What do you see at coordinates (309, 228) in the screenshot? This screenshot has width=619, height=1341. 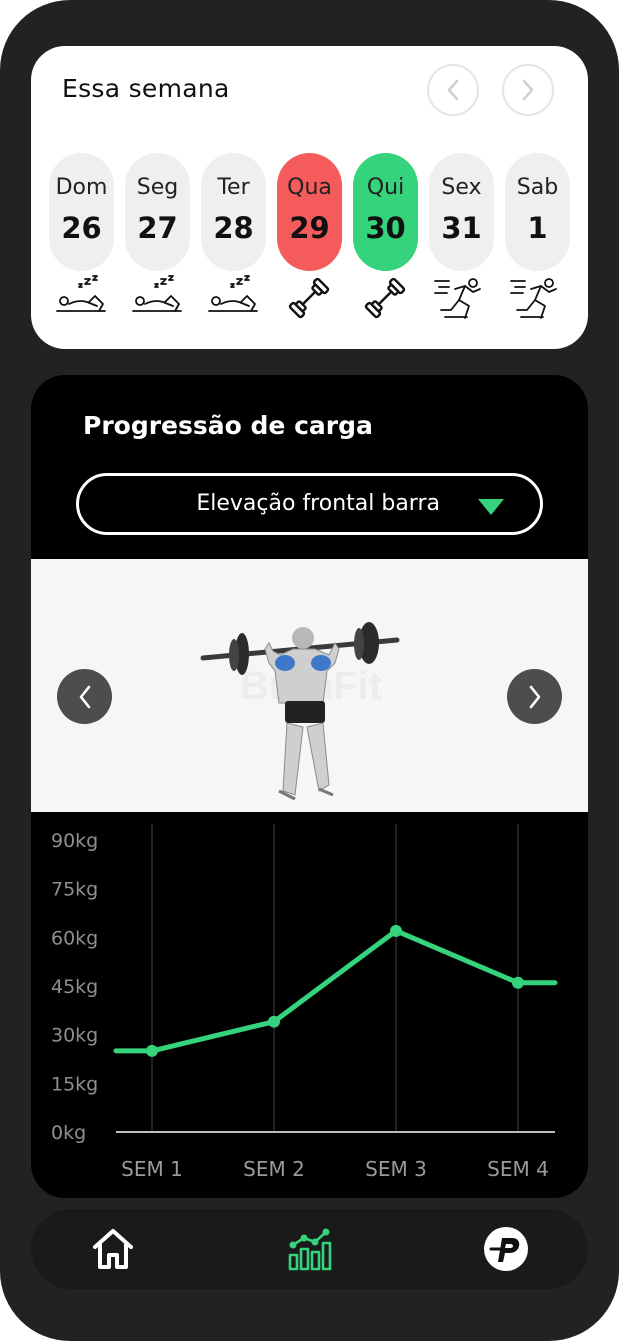 I see `day-number: 29` at bounding box center [309, 228].